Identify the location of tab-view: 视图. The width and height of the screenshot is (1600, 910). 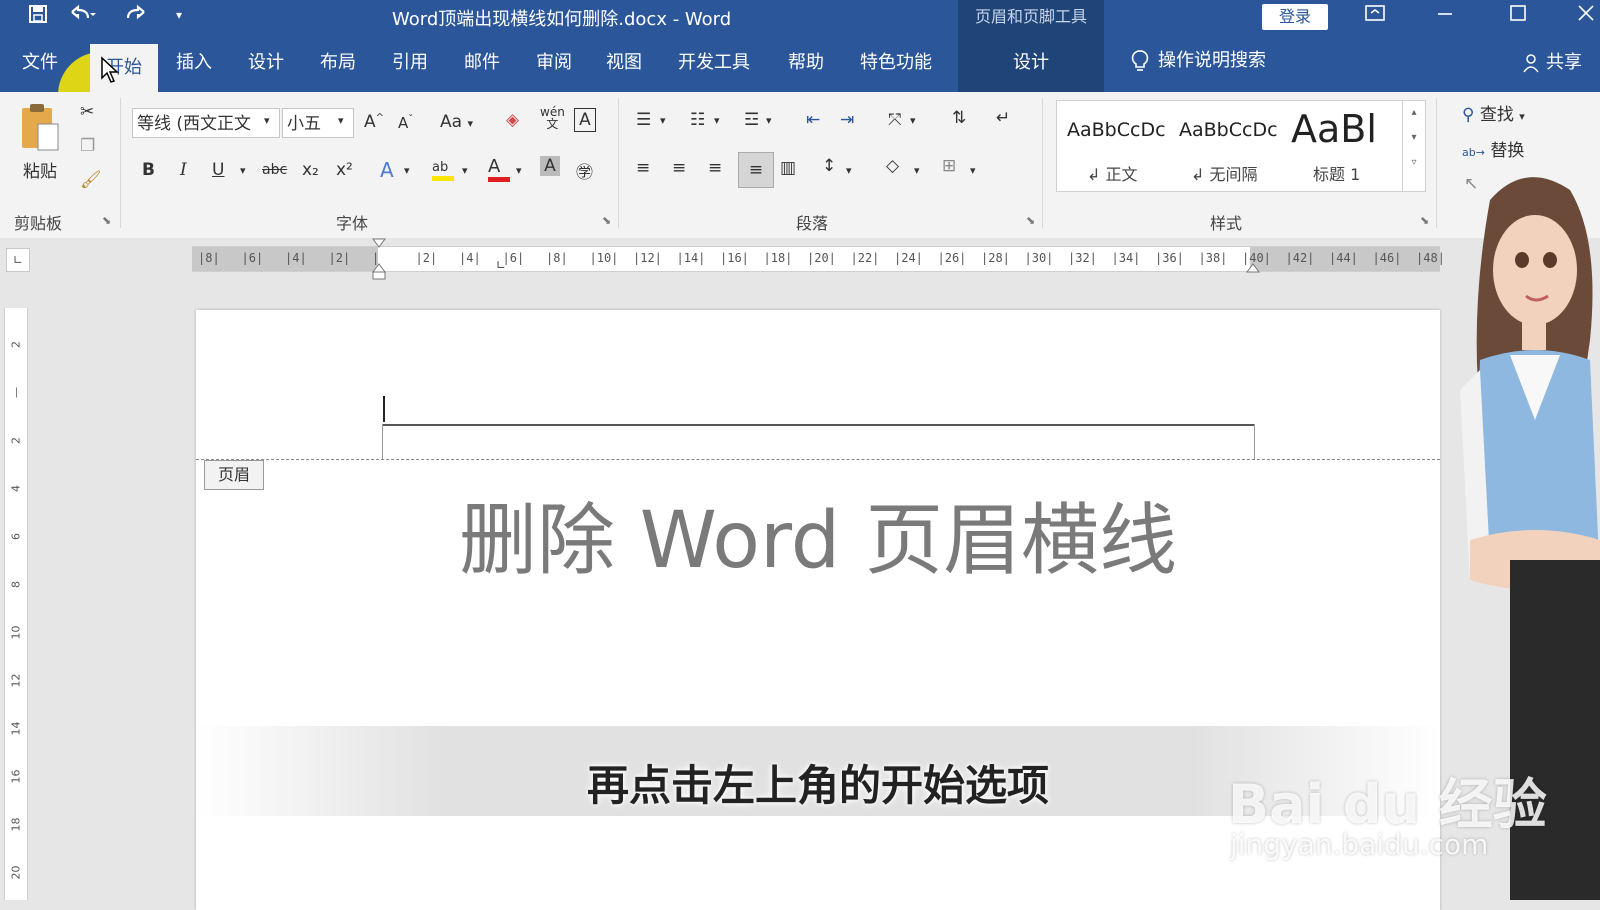
(624, 61).